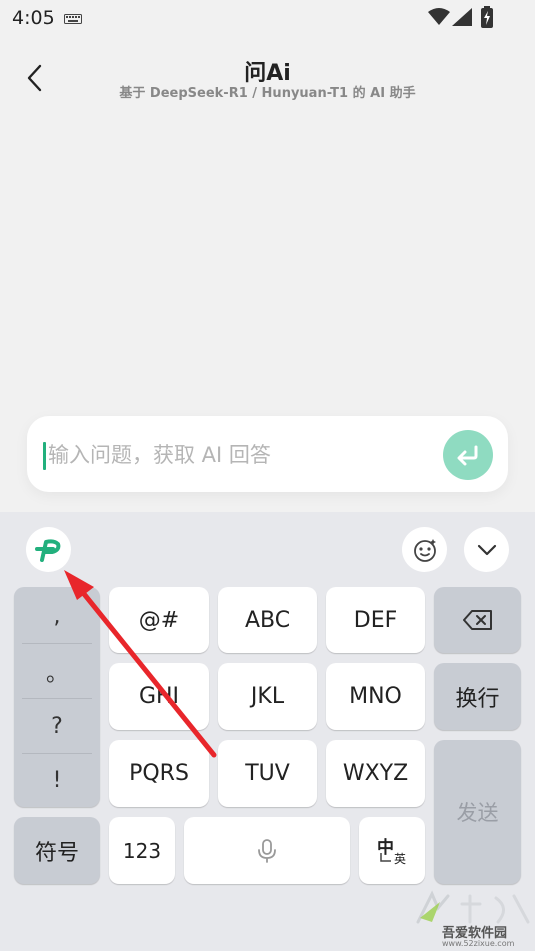 This screenshot has height=951, width=535. What do you see at coordinates (267, 773) in the screenshot?
I see `key-tuv: TUV` at bounding box center [267, 773].